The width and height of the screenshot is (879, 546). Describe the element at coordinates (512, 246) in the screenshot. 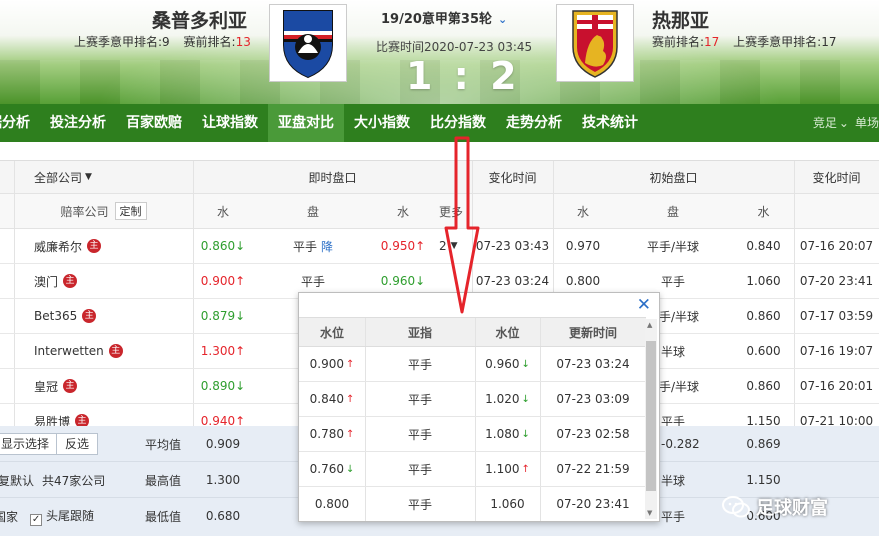

I see `live-change-time: 07-23 03:43` at that location.